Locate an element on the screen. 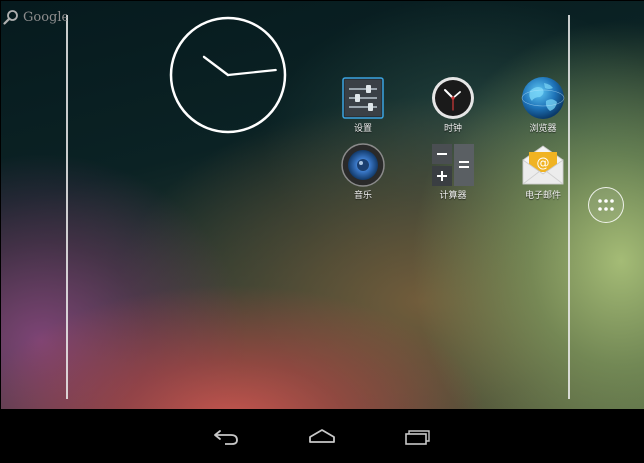 The width and height of the screenshot is (644, 463). app-clock: 时钟 is located at coordinates (453, 105).